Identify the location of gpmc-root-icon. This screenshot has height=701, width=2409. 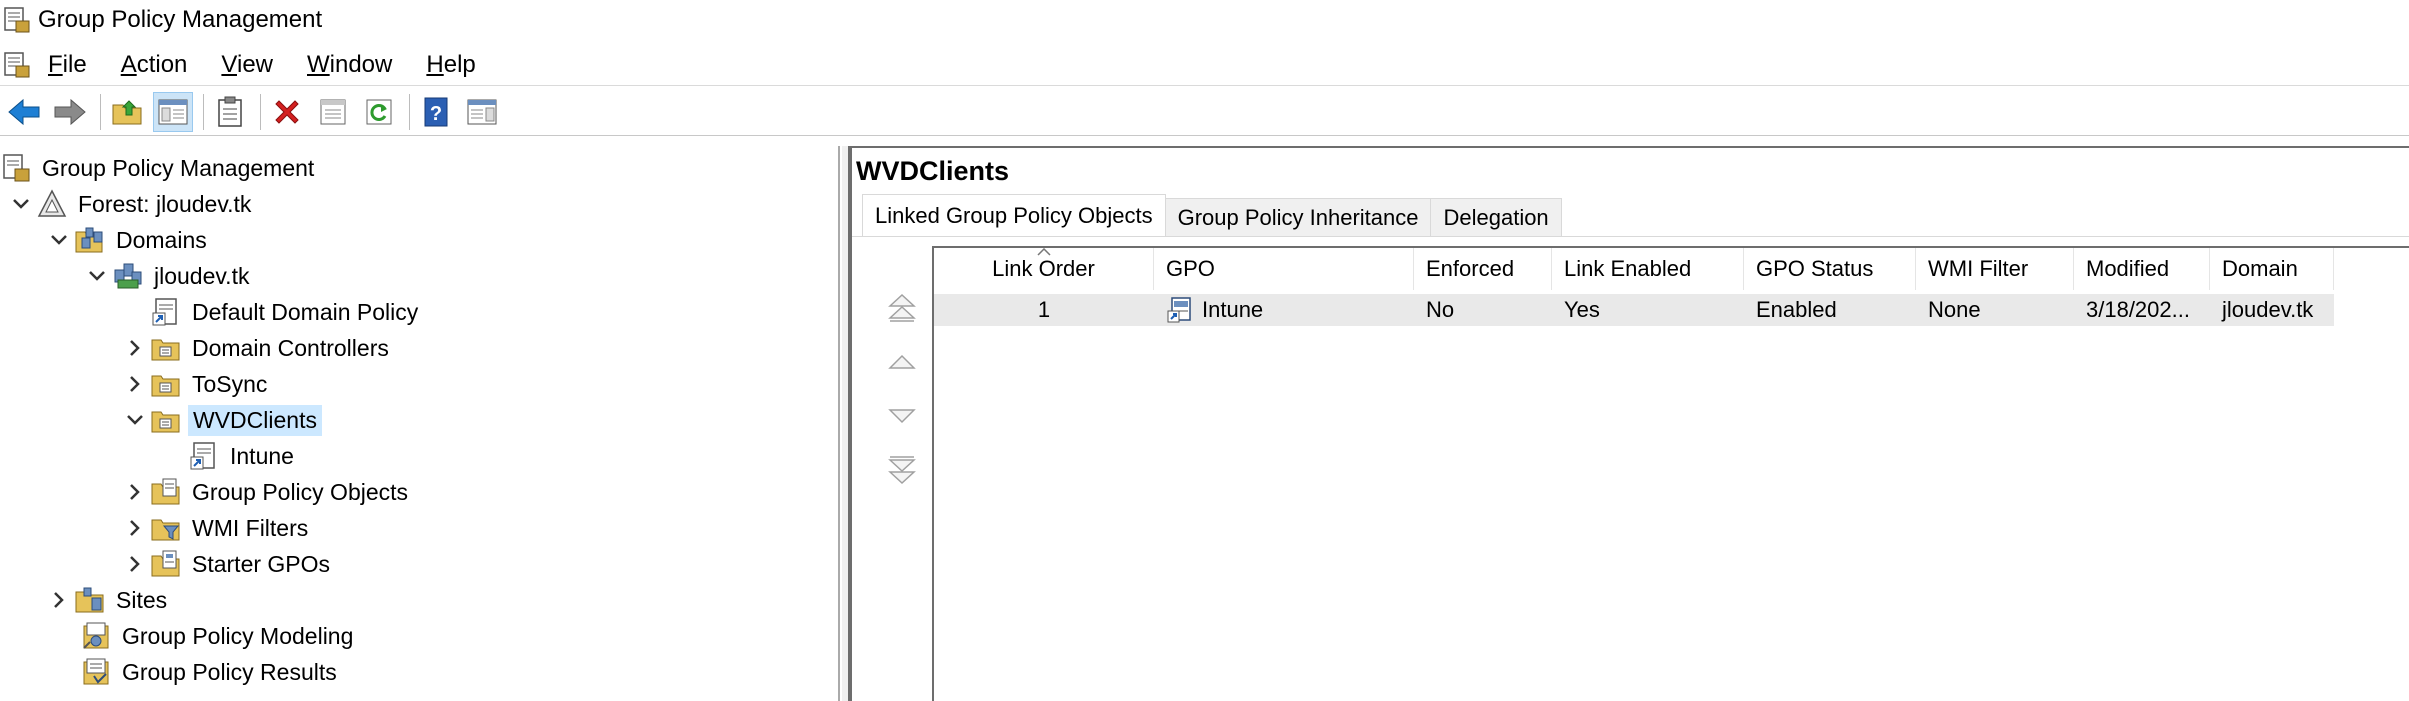
(16, 168).